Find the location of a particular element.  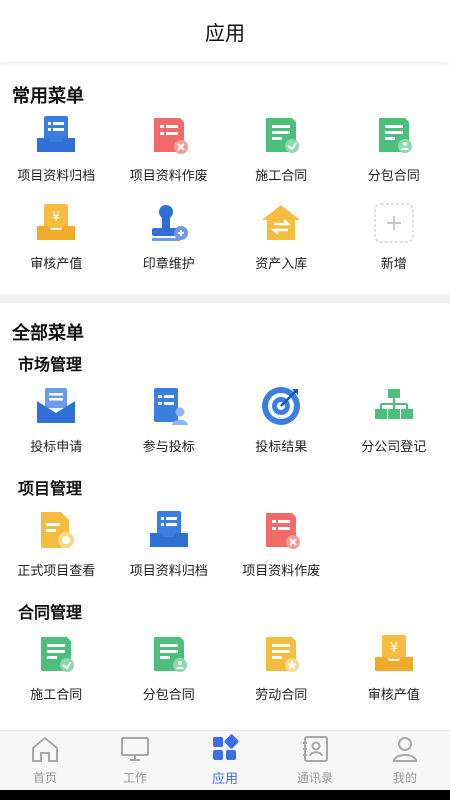

project-grid: 正式项目查看 项目资料归档 项目资料作废 is located at coordinates (225, 549).